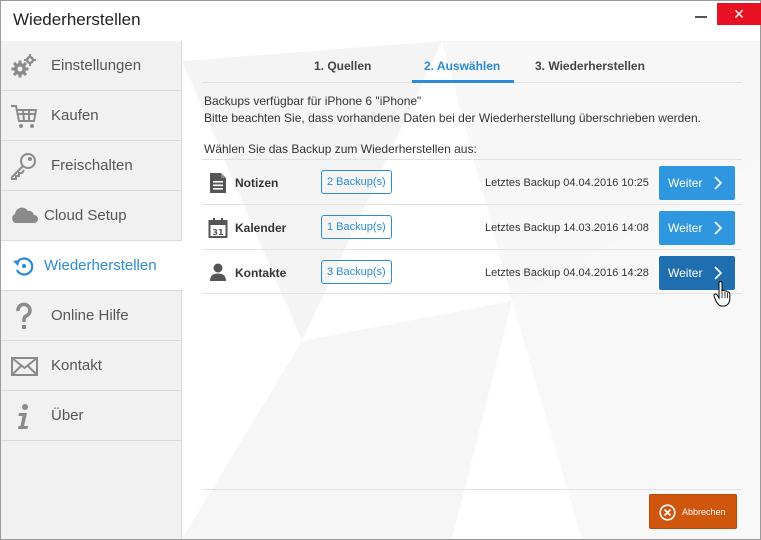 Image resolution: width=761 pixels, height=540 pixels. Describe the element at coordinates (463, 81) in the screenshot. I see `active-tab-indicator` at that location.